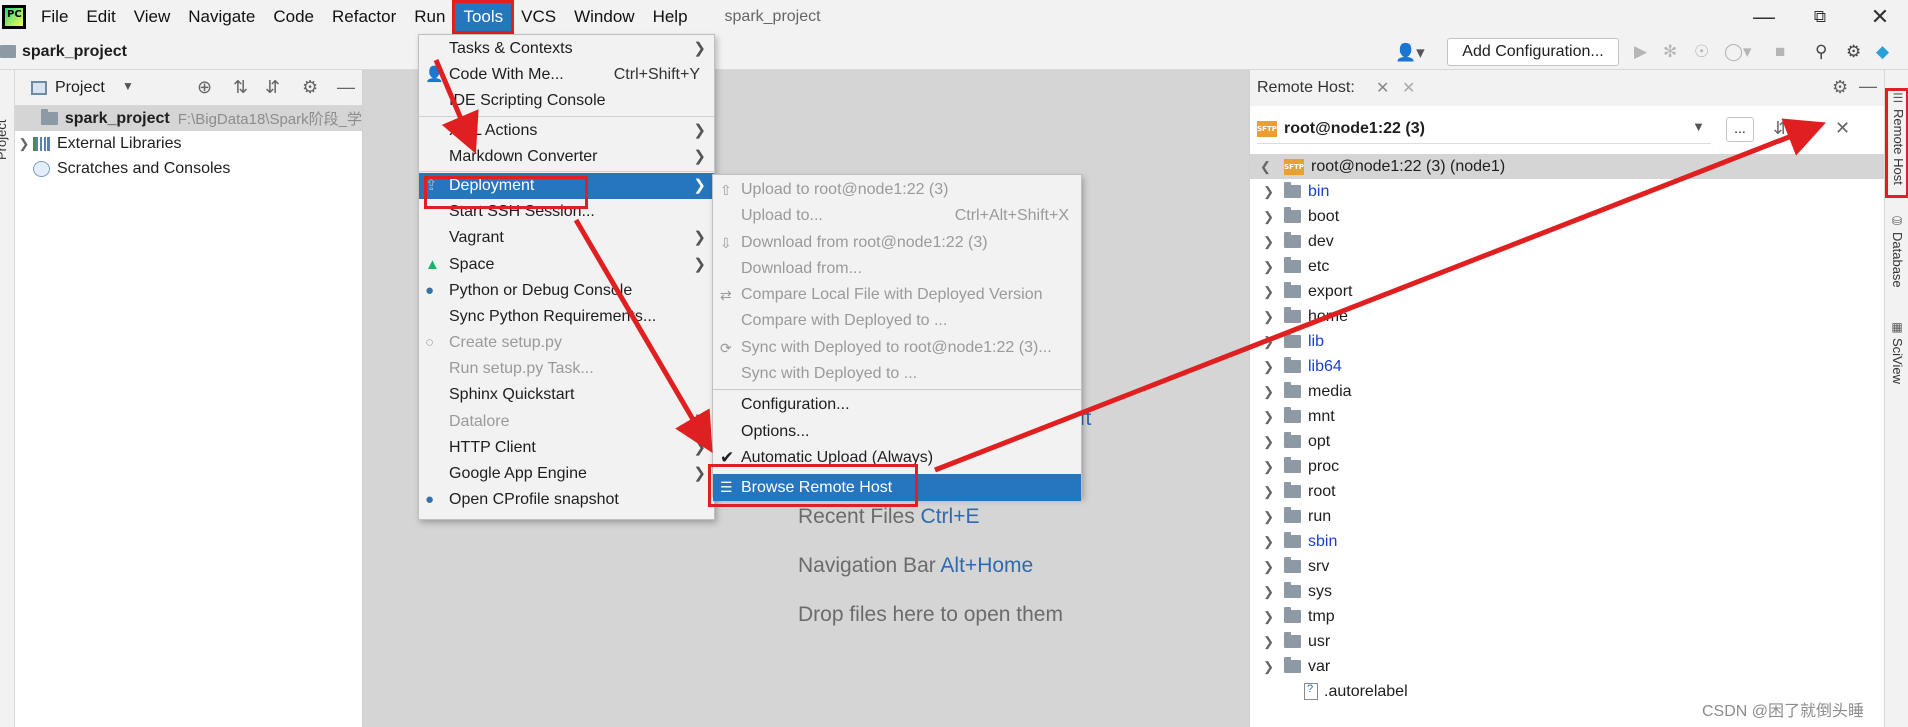  I want to click on menu-item-sphinx-quickstart: Sphinx Quickstart, so click(566, 395).